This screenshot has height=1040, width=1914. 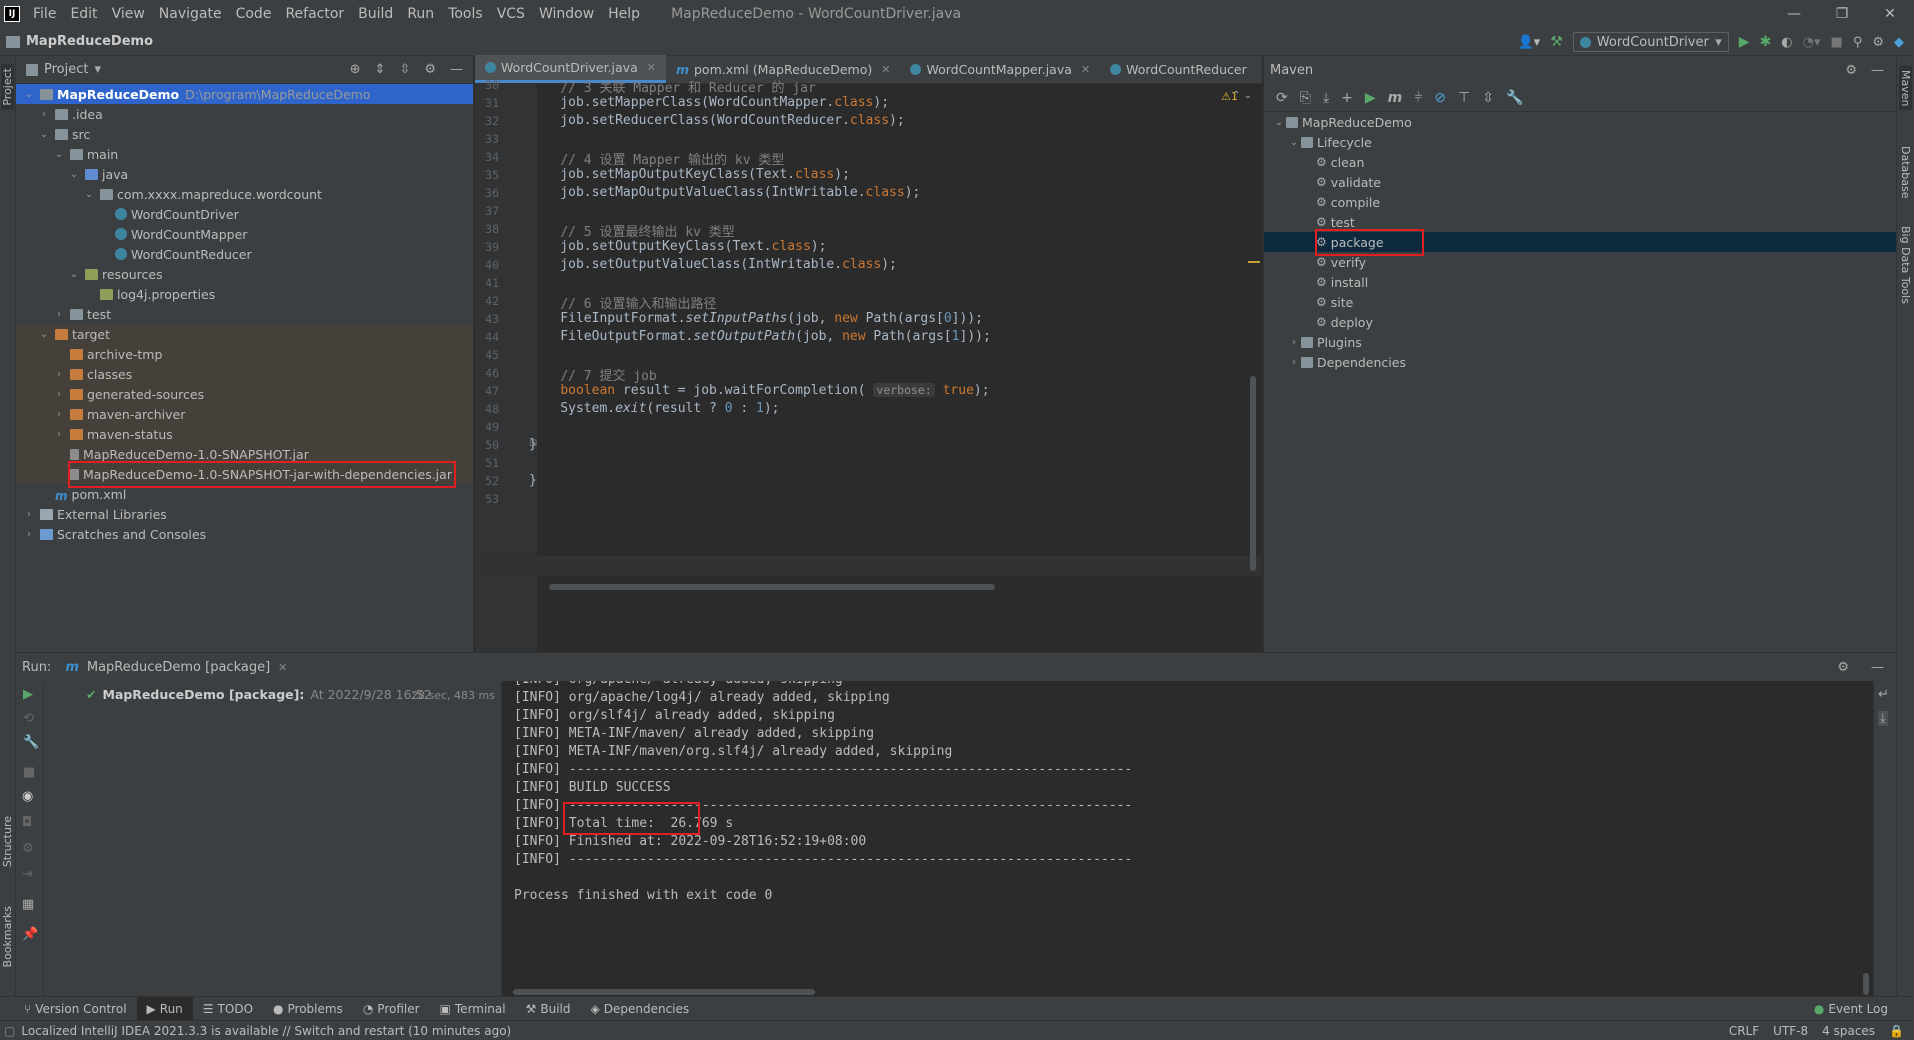 I want to click on tree-item: ⌄ target, so click(x=244, y=334).